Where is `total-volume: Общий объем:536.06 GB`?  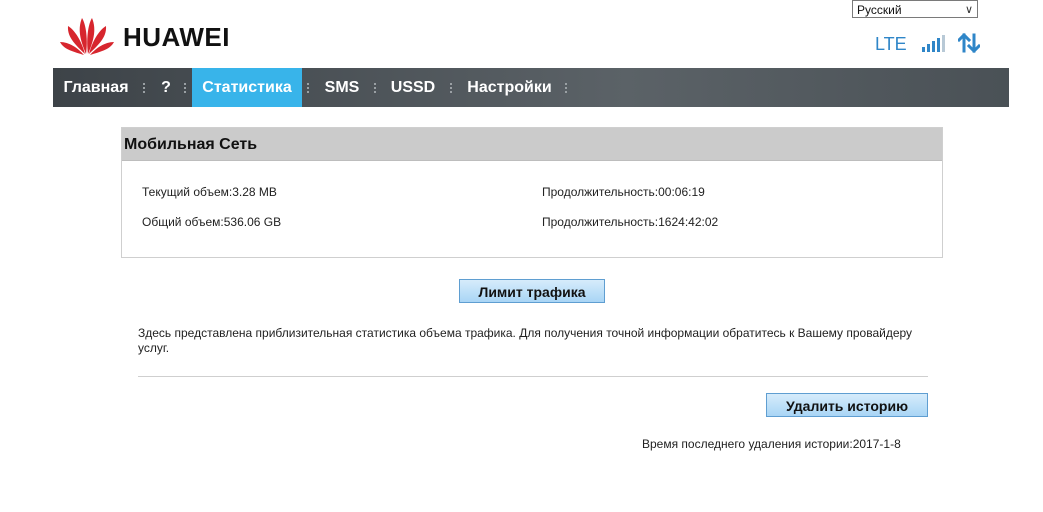 total-volume: Общий объем:536.06 GB is located at coordinates (212, 222).